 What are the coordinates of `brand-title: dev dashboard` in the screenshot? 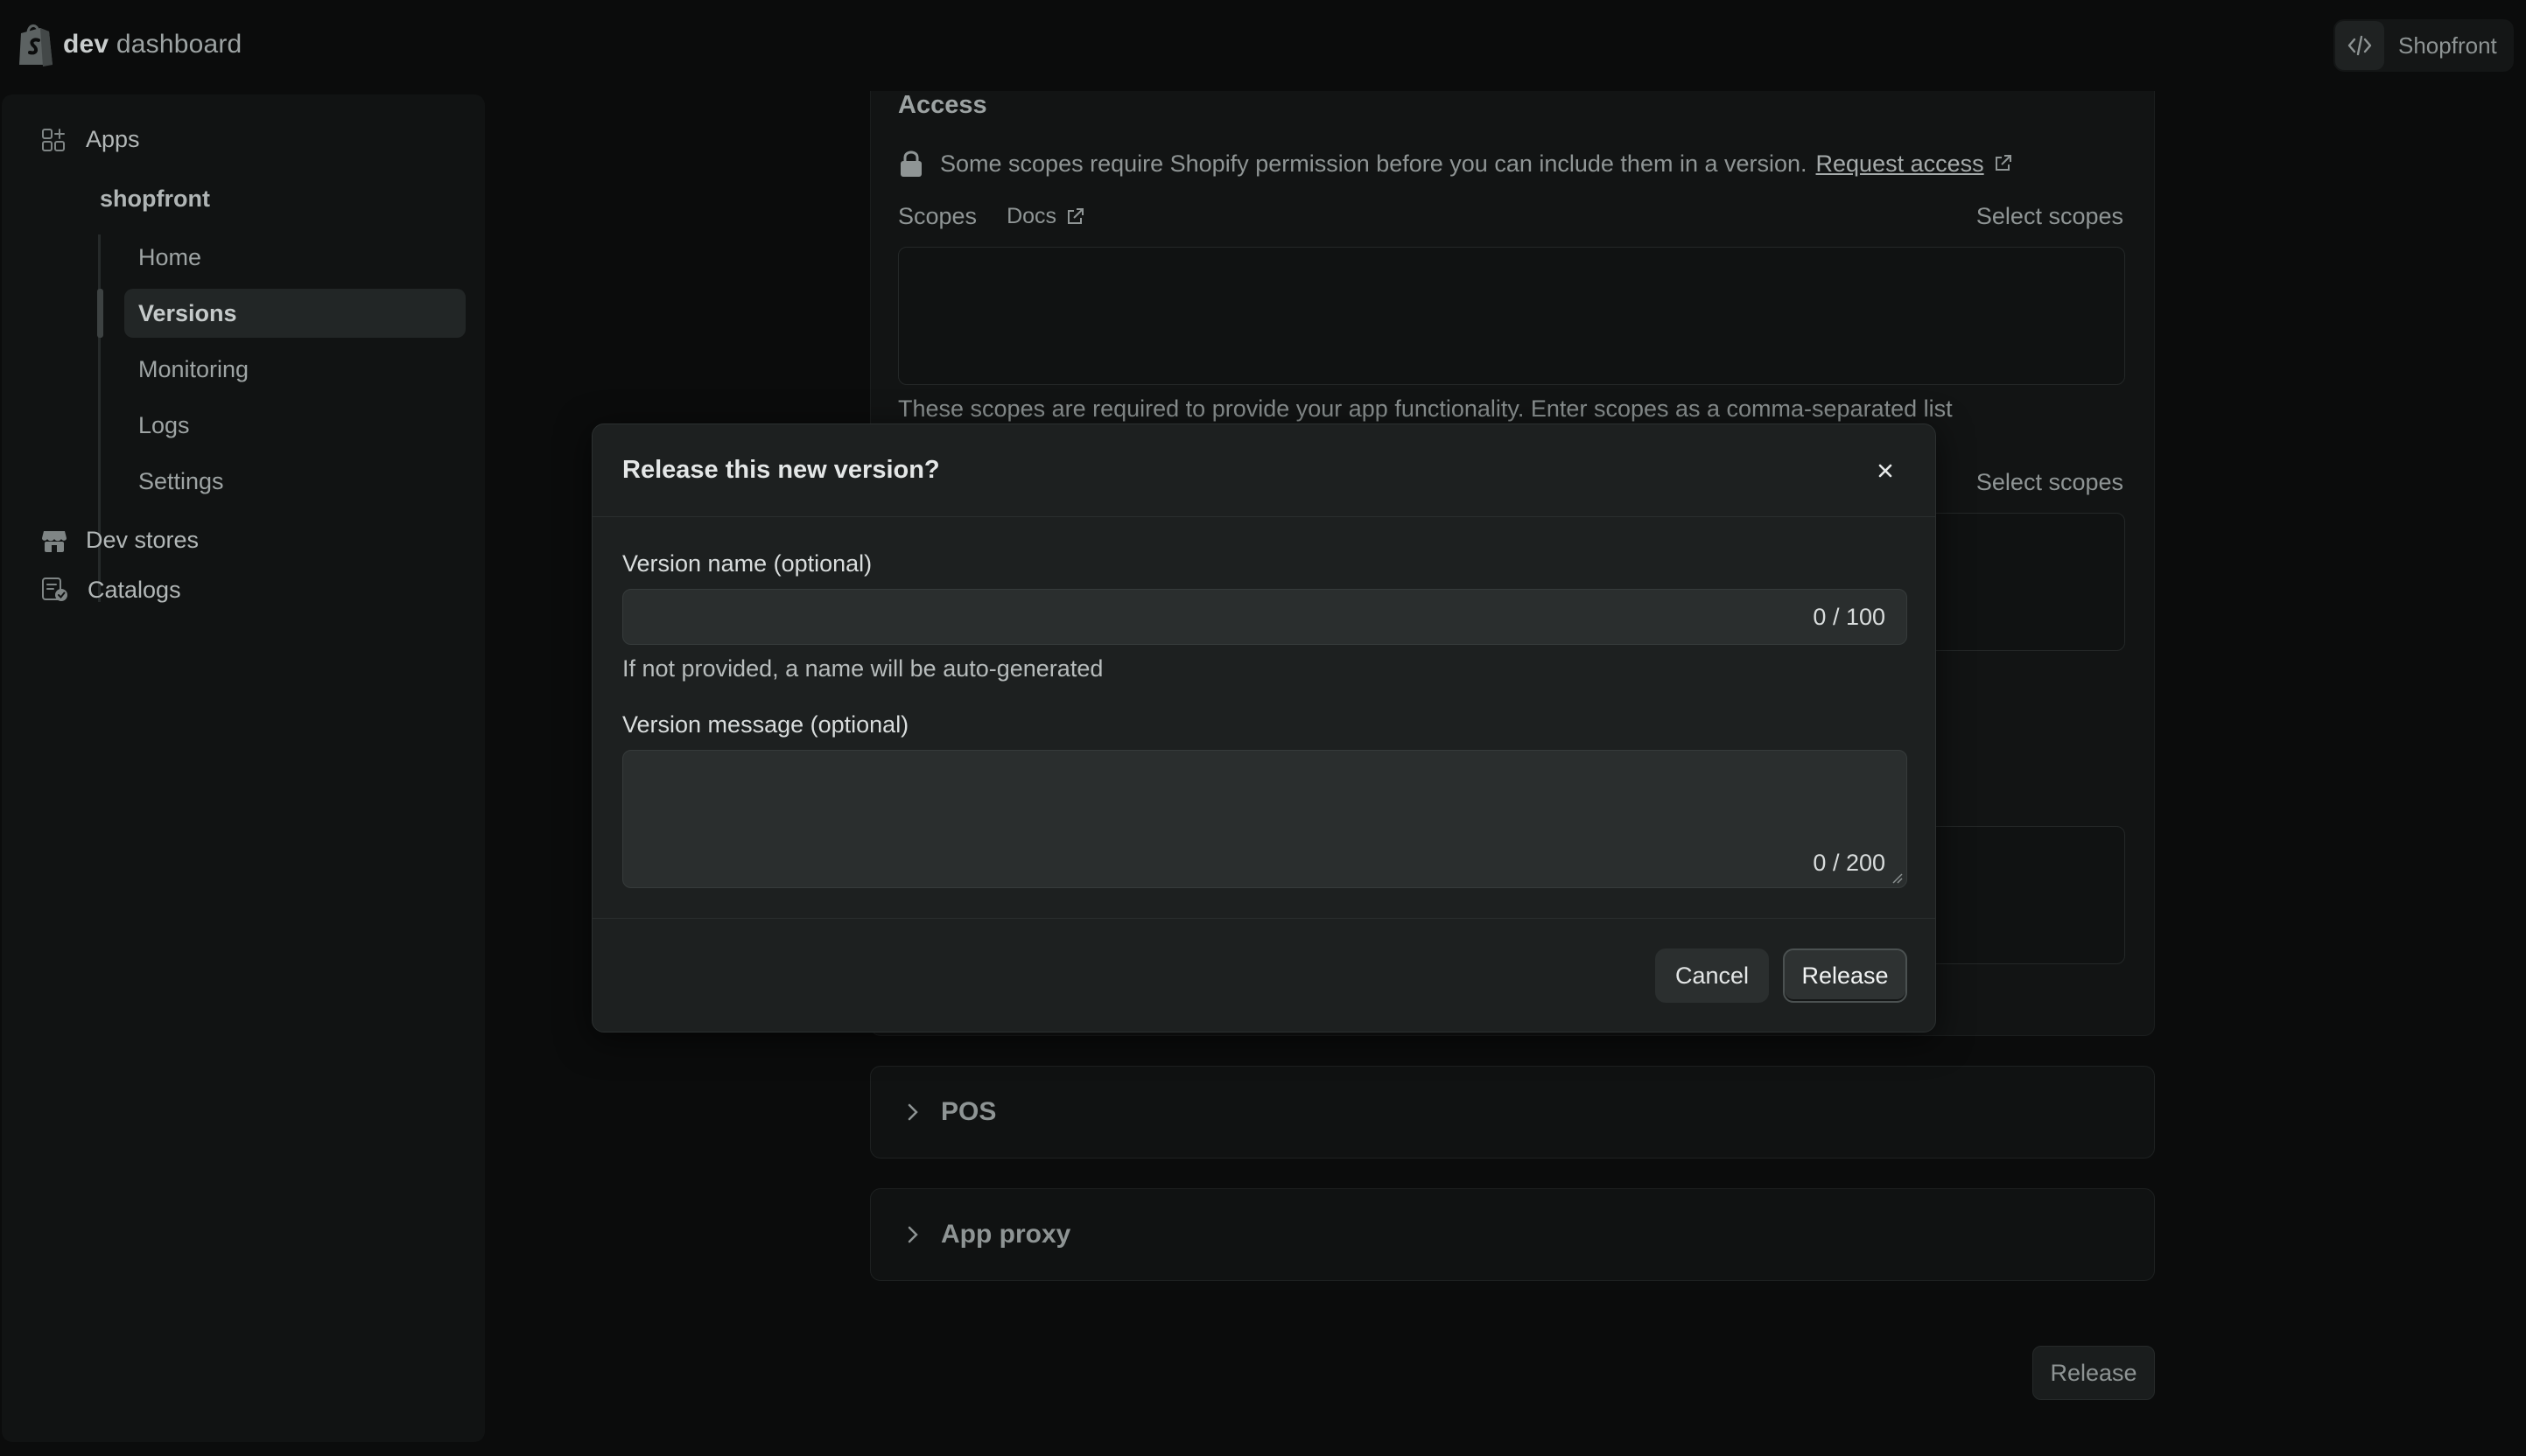 It's located at (152, 45).